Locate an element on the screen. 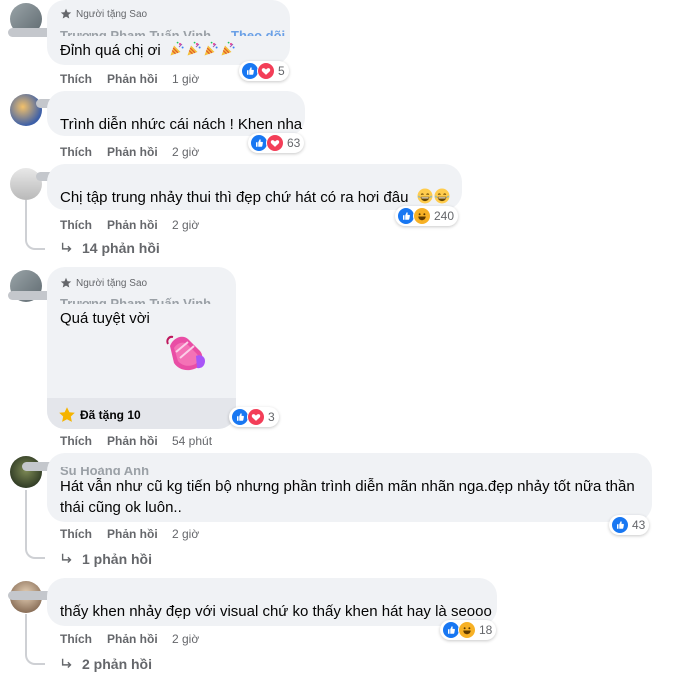 The height and width of the screenshot is (680, 681). avatar is located at coordinates (26, 472).